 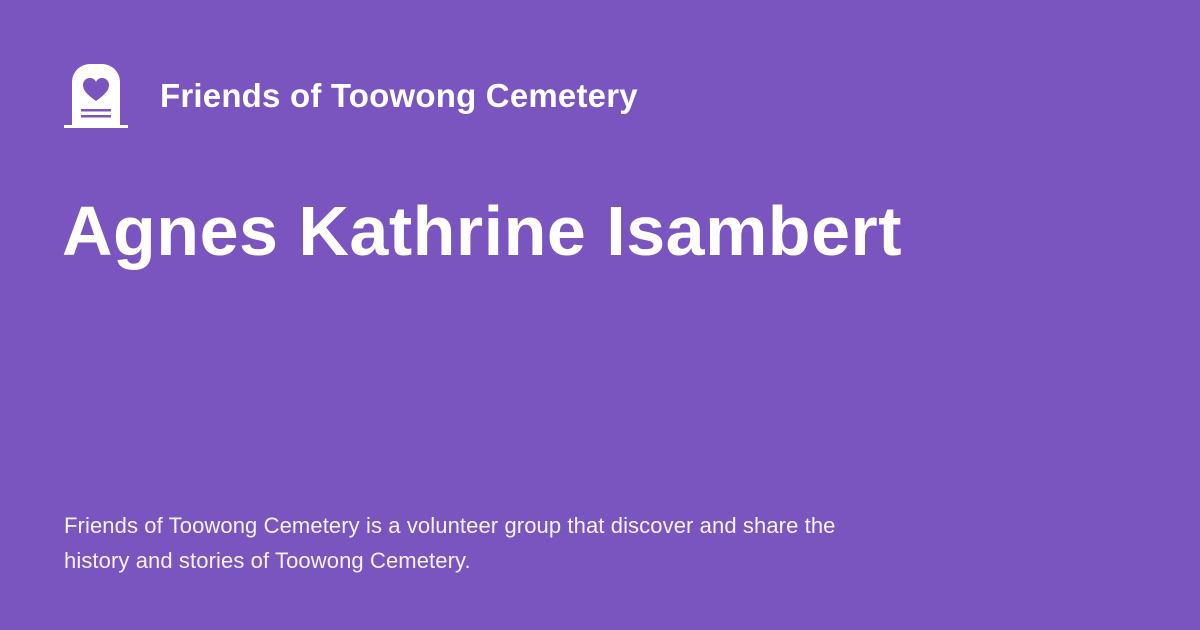 What do you see at coordinates (96, 96) in the screenshot?
I see `headstone-heart-icon` at bounding box center [96, 96].